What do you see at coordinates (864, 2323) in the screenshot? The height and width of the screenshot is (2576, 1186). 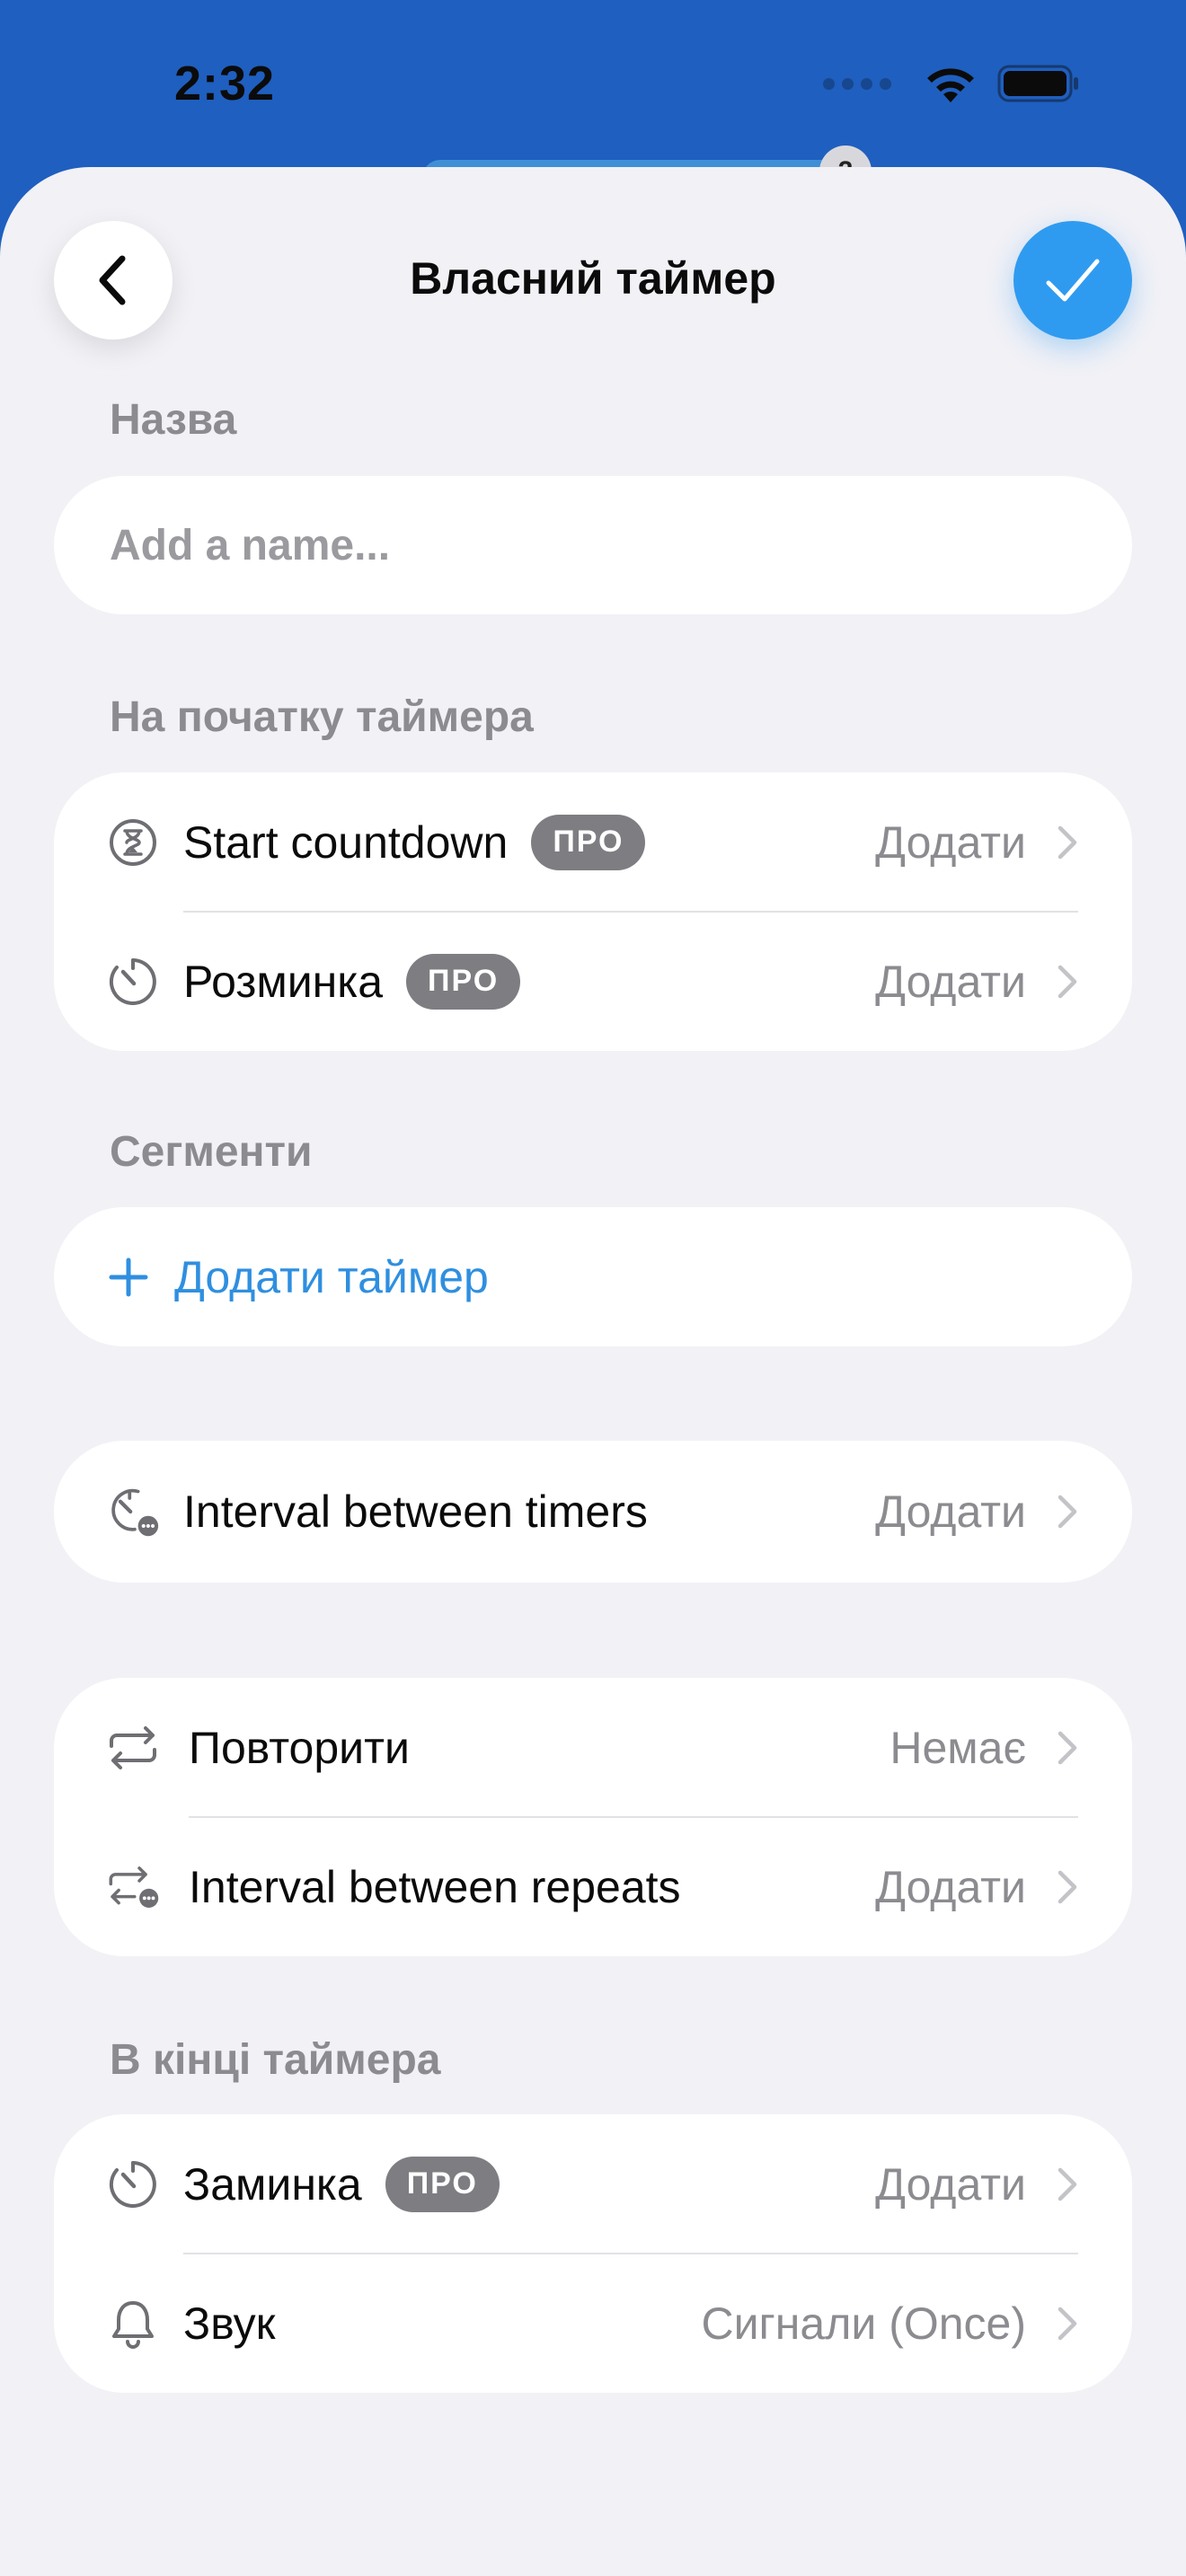 I see `sound-value: Сигнали (Once)` at bounding box center [864, 2323].